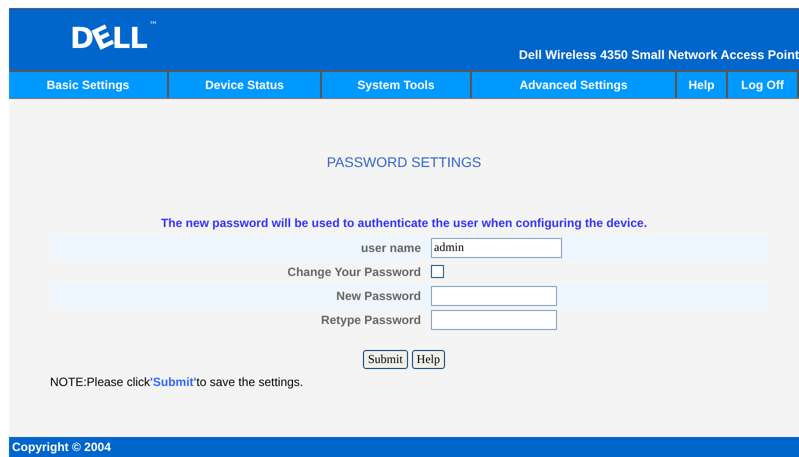  What do you see at coordinates (574, 85) in the screenshot?
I see `nav-item: Advanced Settings` at bounding box center [574, 85].